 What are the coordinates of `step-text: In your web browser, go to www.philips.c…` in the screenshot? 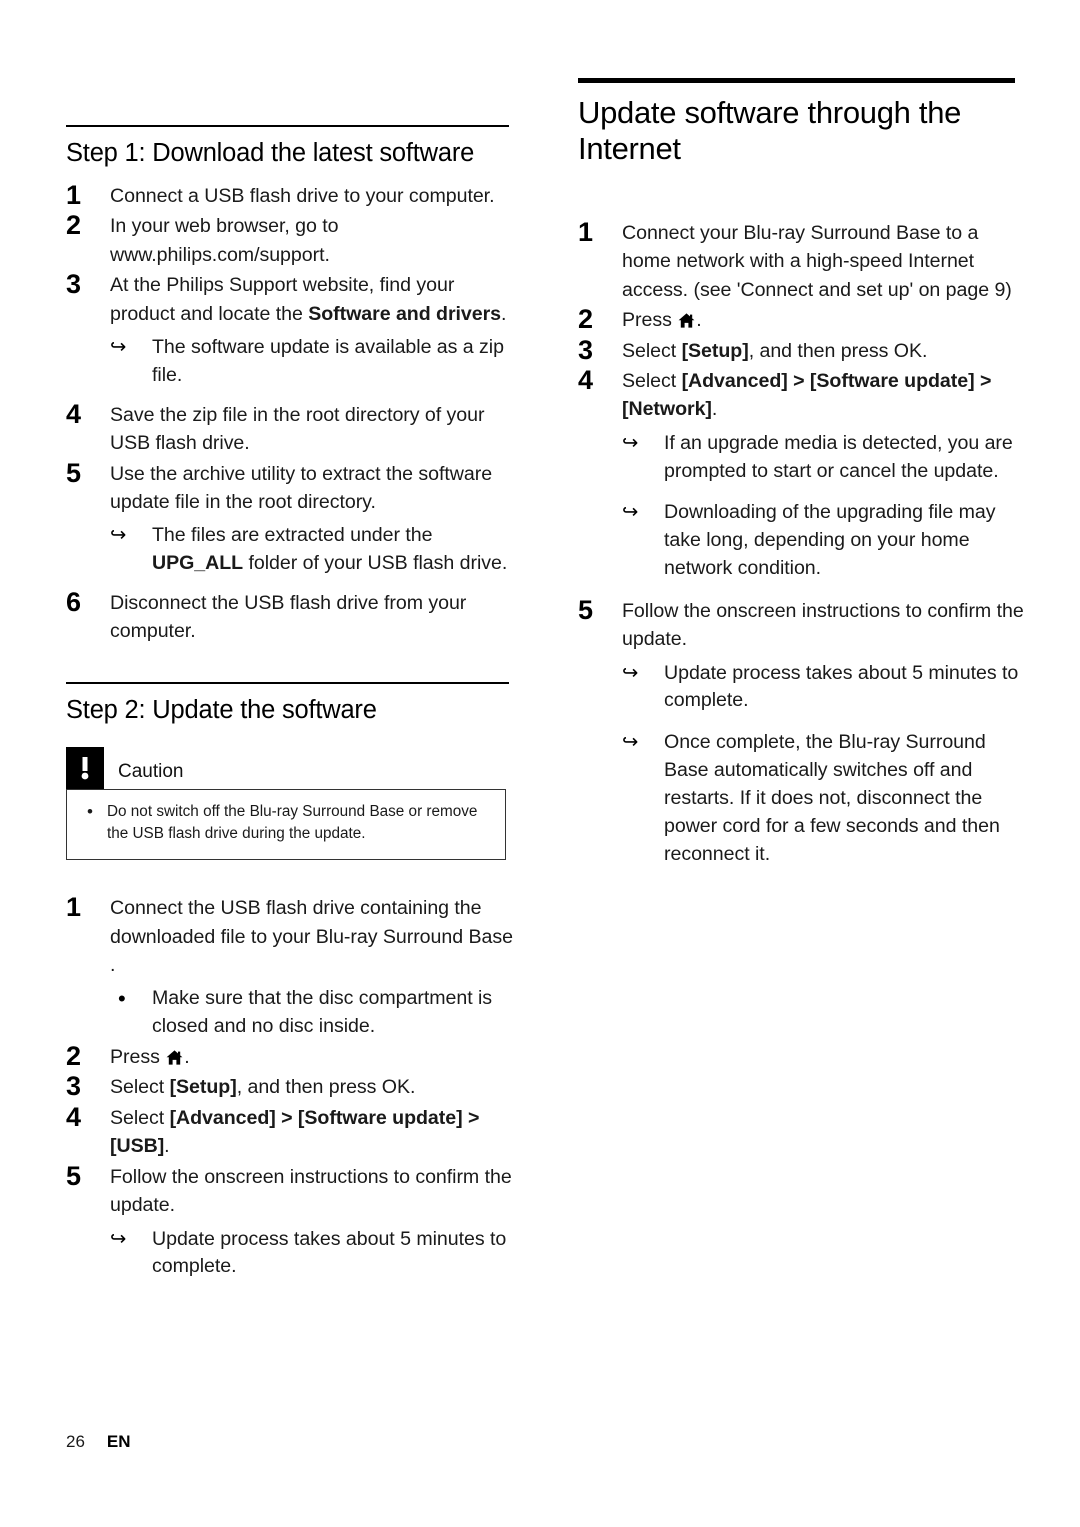 It's located at (224, 240).